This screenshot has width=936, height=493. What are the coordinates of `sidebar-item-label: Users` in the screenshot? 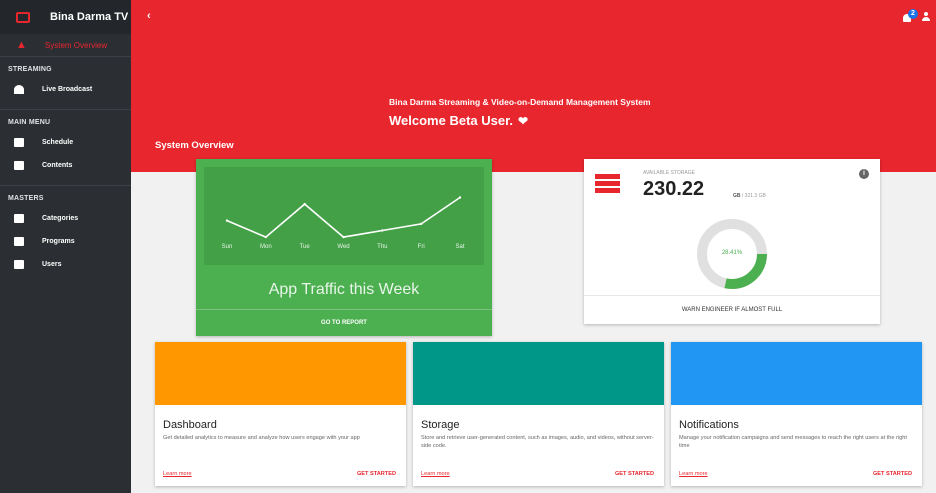 It's located at (52, 264).